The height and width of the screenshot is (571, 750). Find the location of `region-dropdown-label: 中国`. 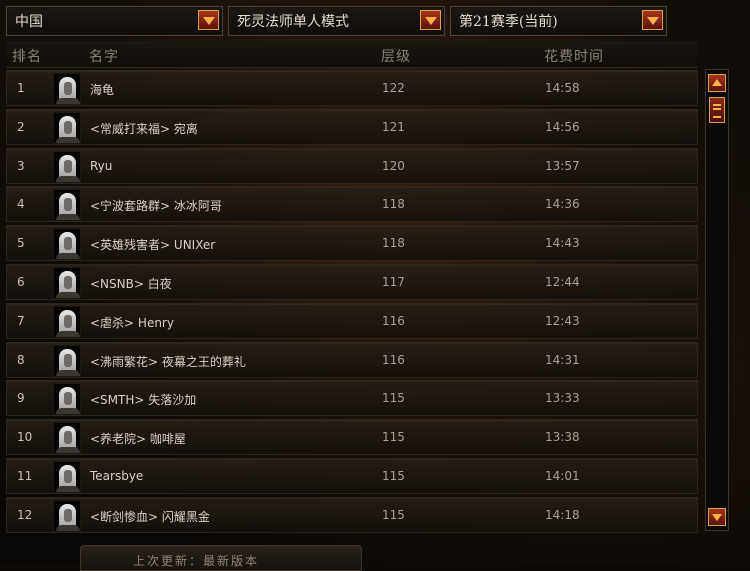

region-dropdown-label: 中国 is located at coordinates (29, 22).